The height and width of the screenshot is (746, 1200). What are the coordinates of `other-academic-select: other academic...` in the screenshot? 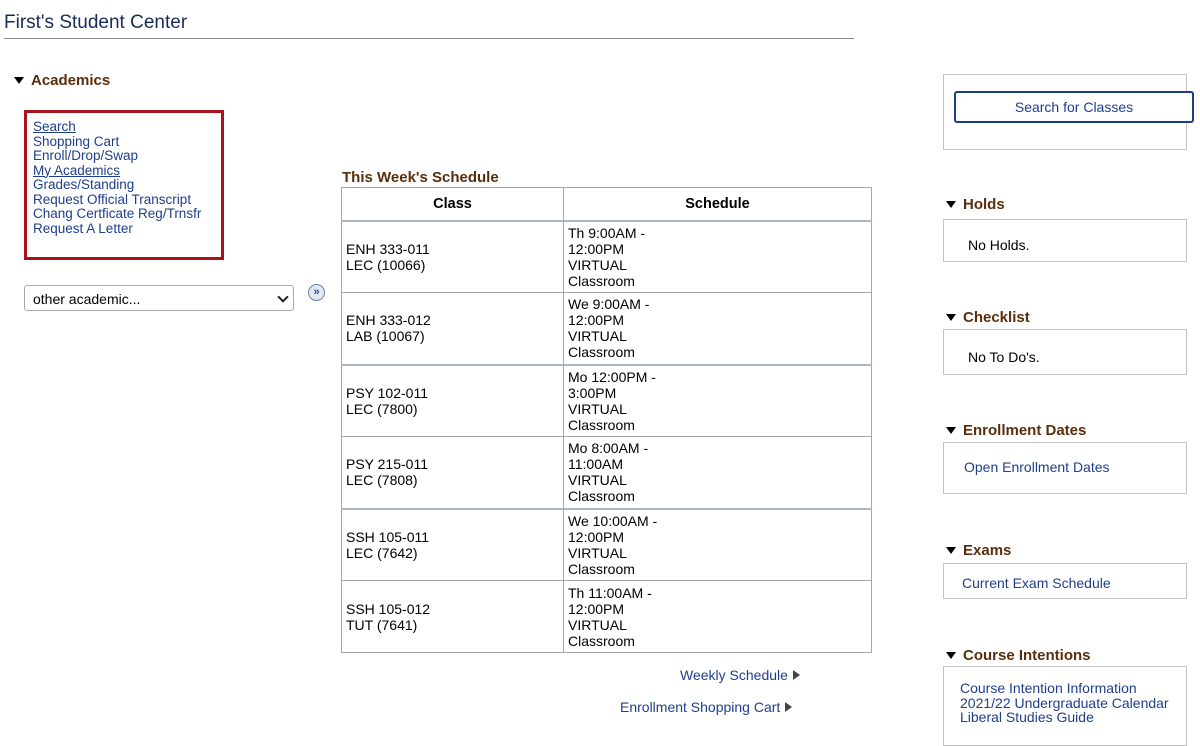 It's located at (159, 298).